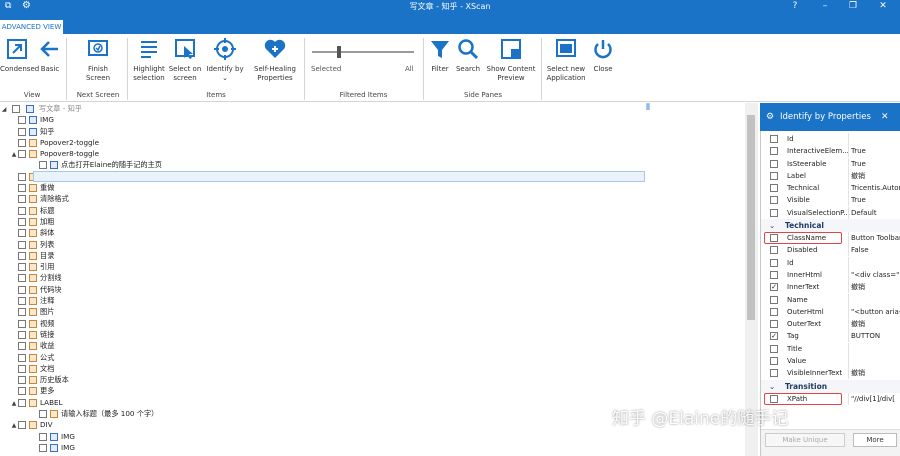 This screenshot has height=456, width=900. Describe the element at coordinates (830, 200) in the screenshot. I see `property-row: Visible True` at that location.